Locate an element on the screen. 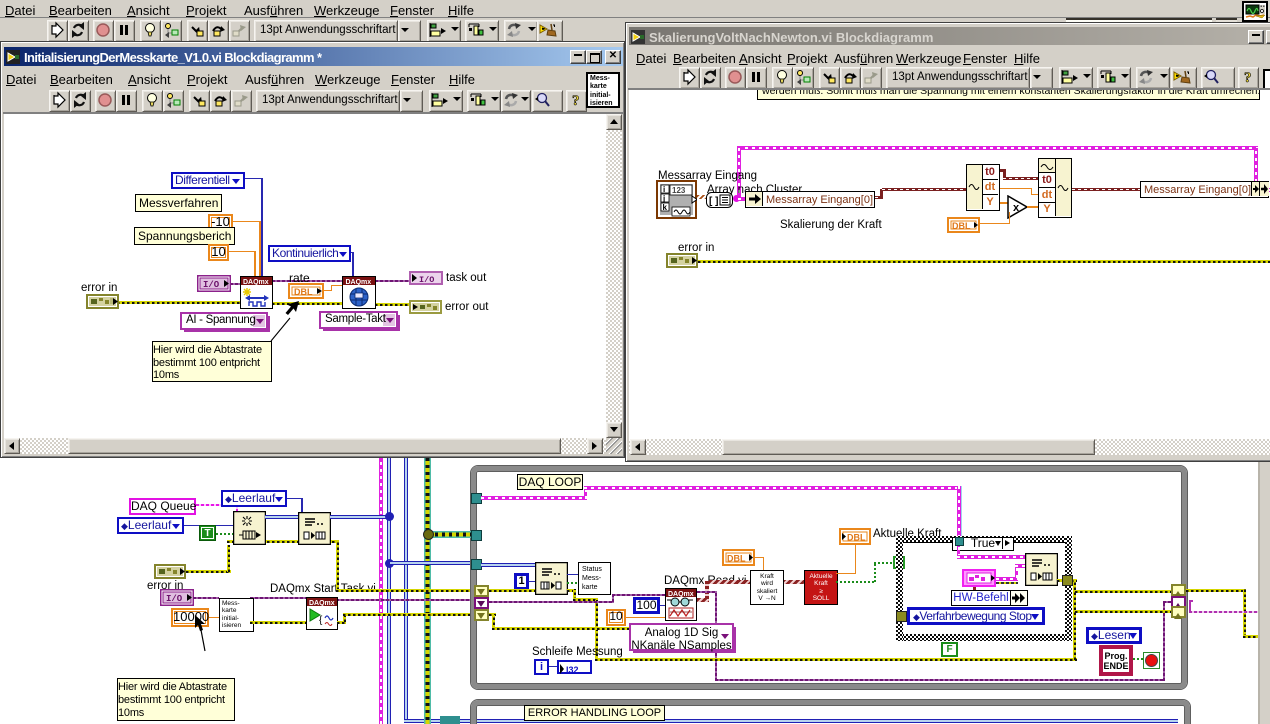 This screenshot has height=724, width=1270. svg-text: 123 is located at coordinates (679, 190).